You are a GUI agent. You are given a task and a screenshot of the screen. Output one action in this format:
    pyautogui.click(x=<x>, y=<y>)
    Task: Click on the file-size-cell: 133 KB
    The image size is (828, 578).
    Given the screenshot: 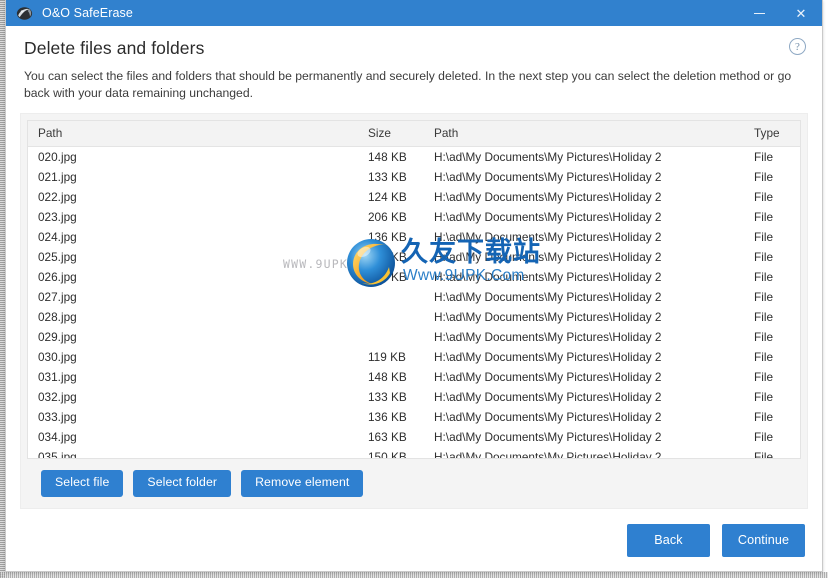 What is the action you would take?
    pyautogui.click(x=387, y=177)
    